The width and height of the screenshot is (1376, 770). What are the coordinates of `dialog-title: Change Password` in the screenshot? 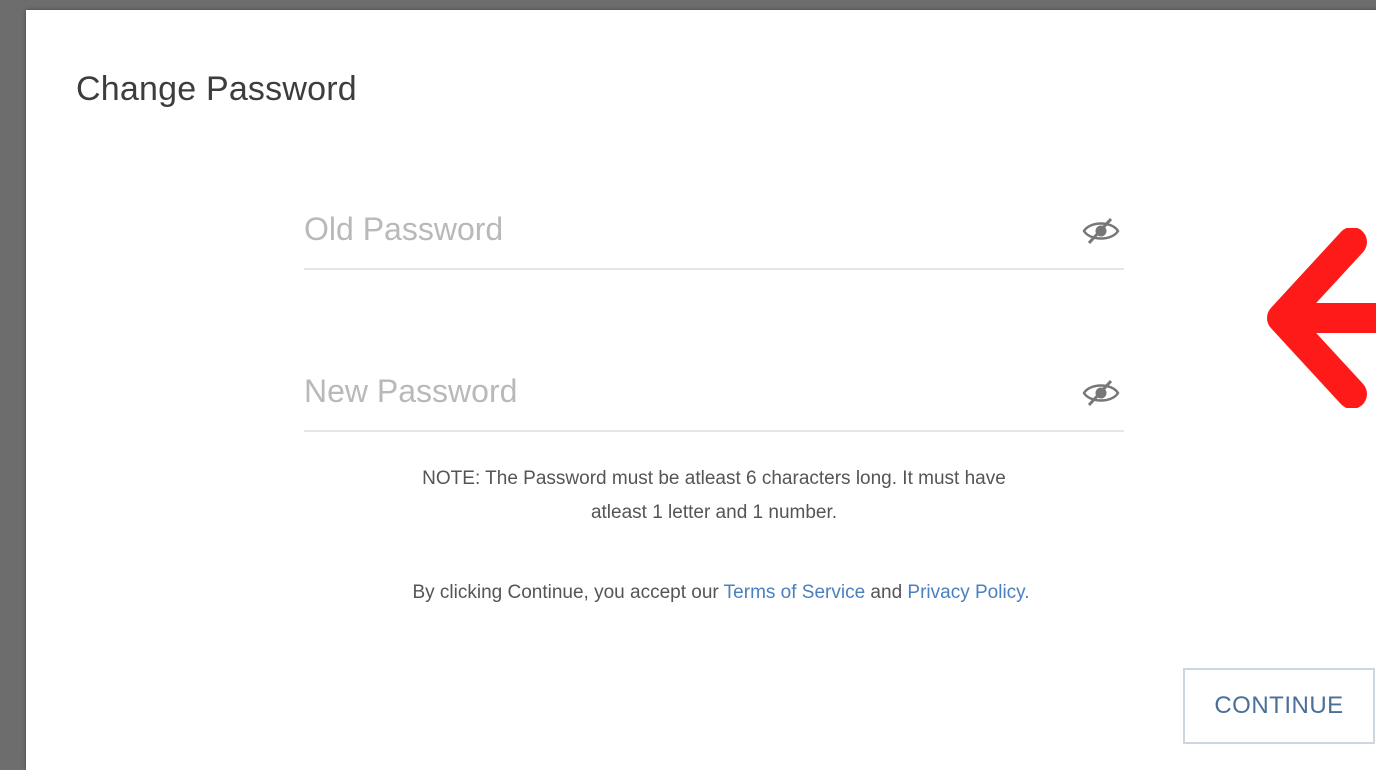 It's located at (216, 89).